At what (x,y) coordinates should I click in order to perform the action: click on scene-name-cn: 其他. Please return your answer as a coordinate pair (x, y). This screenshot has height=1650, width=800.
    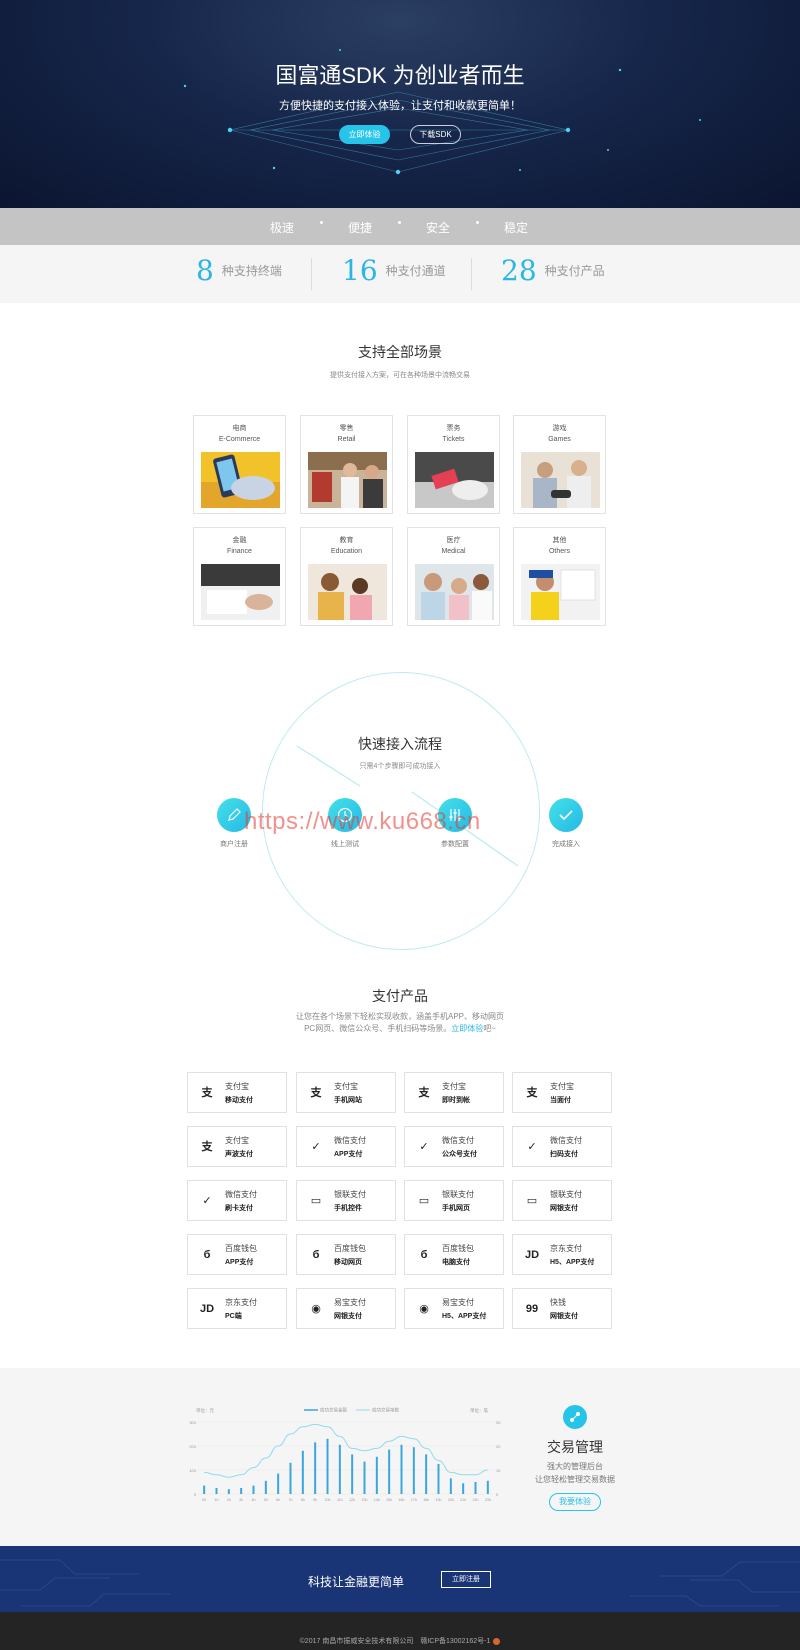
    Looking at the image, I should click on (559, 540).